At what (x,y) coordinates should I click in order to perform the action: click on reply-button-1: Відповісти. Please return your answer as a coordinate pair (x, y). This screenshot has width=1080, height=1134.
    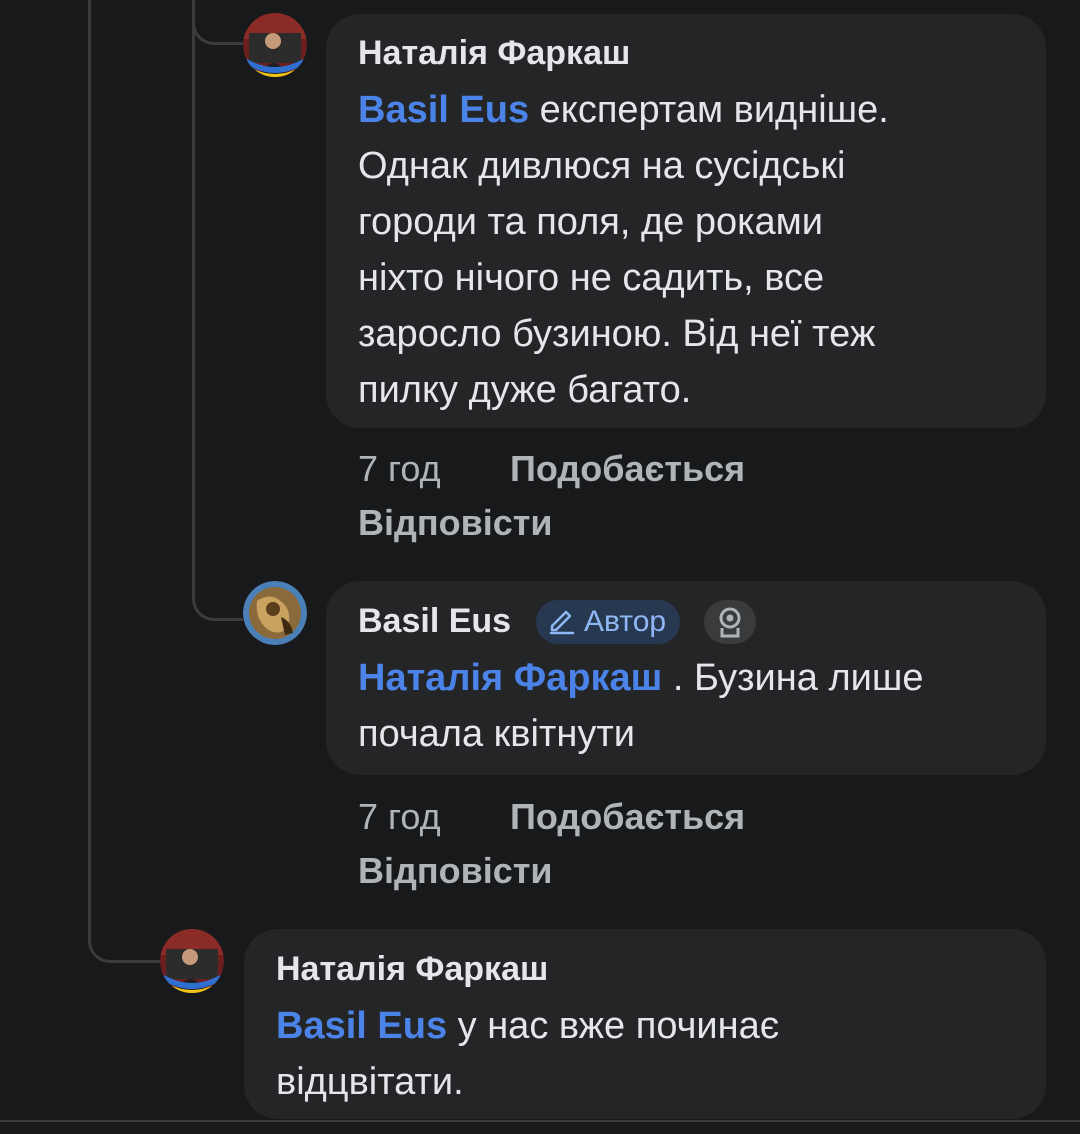
    Looking at the image, I should click on (455, 523).